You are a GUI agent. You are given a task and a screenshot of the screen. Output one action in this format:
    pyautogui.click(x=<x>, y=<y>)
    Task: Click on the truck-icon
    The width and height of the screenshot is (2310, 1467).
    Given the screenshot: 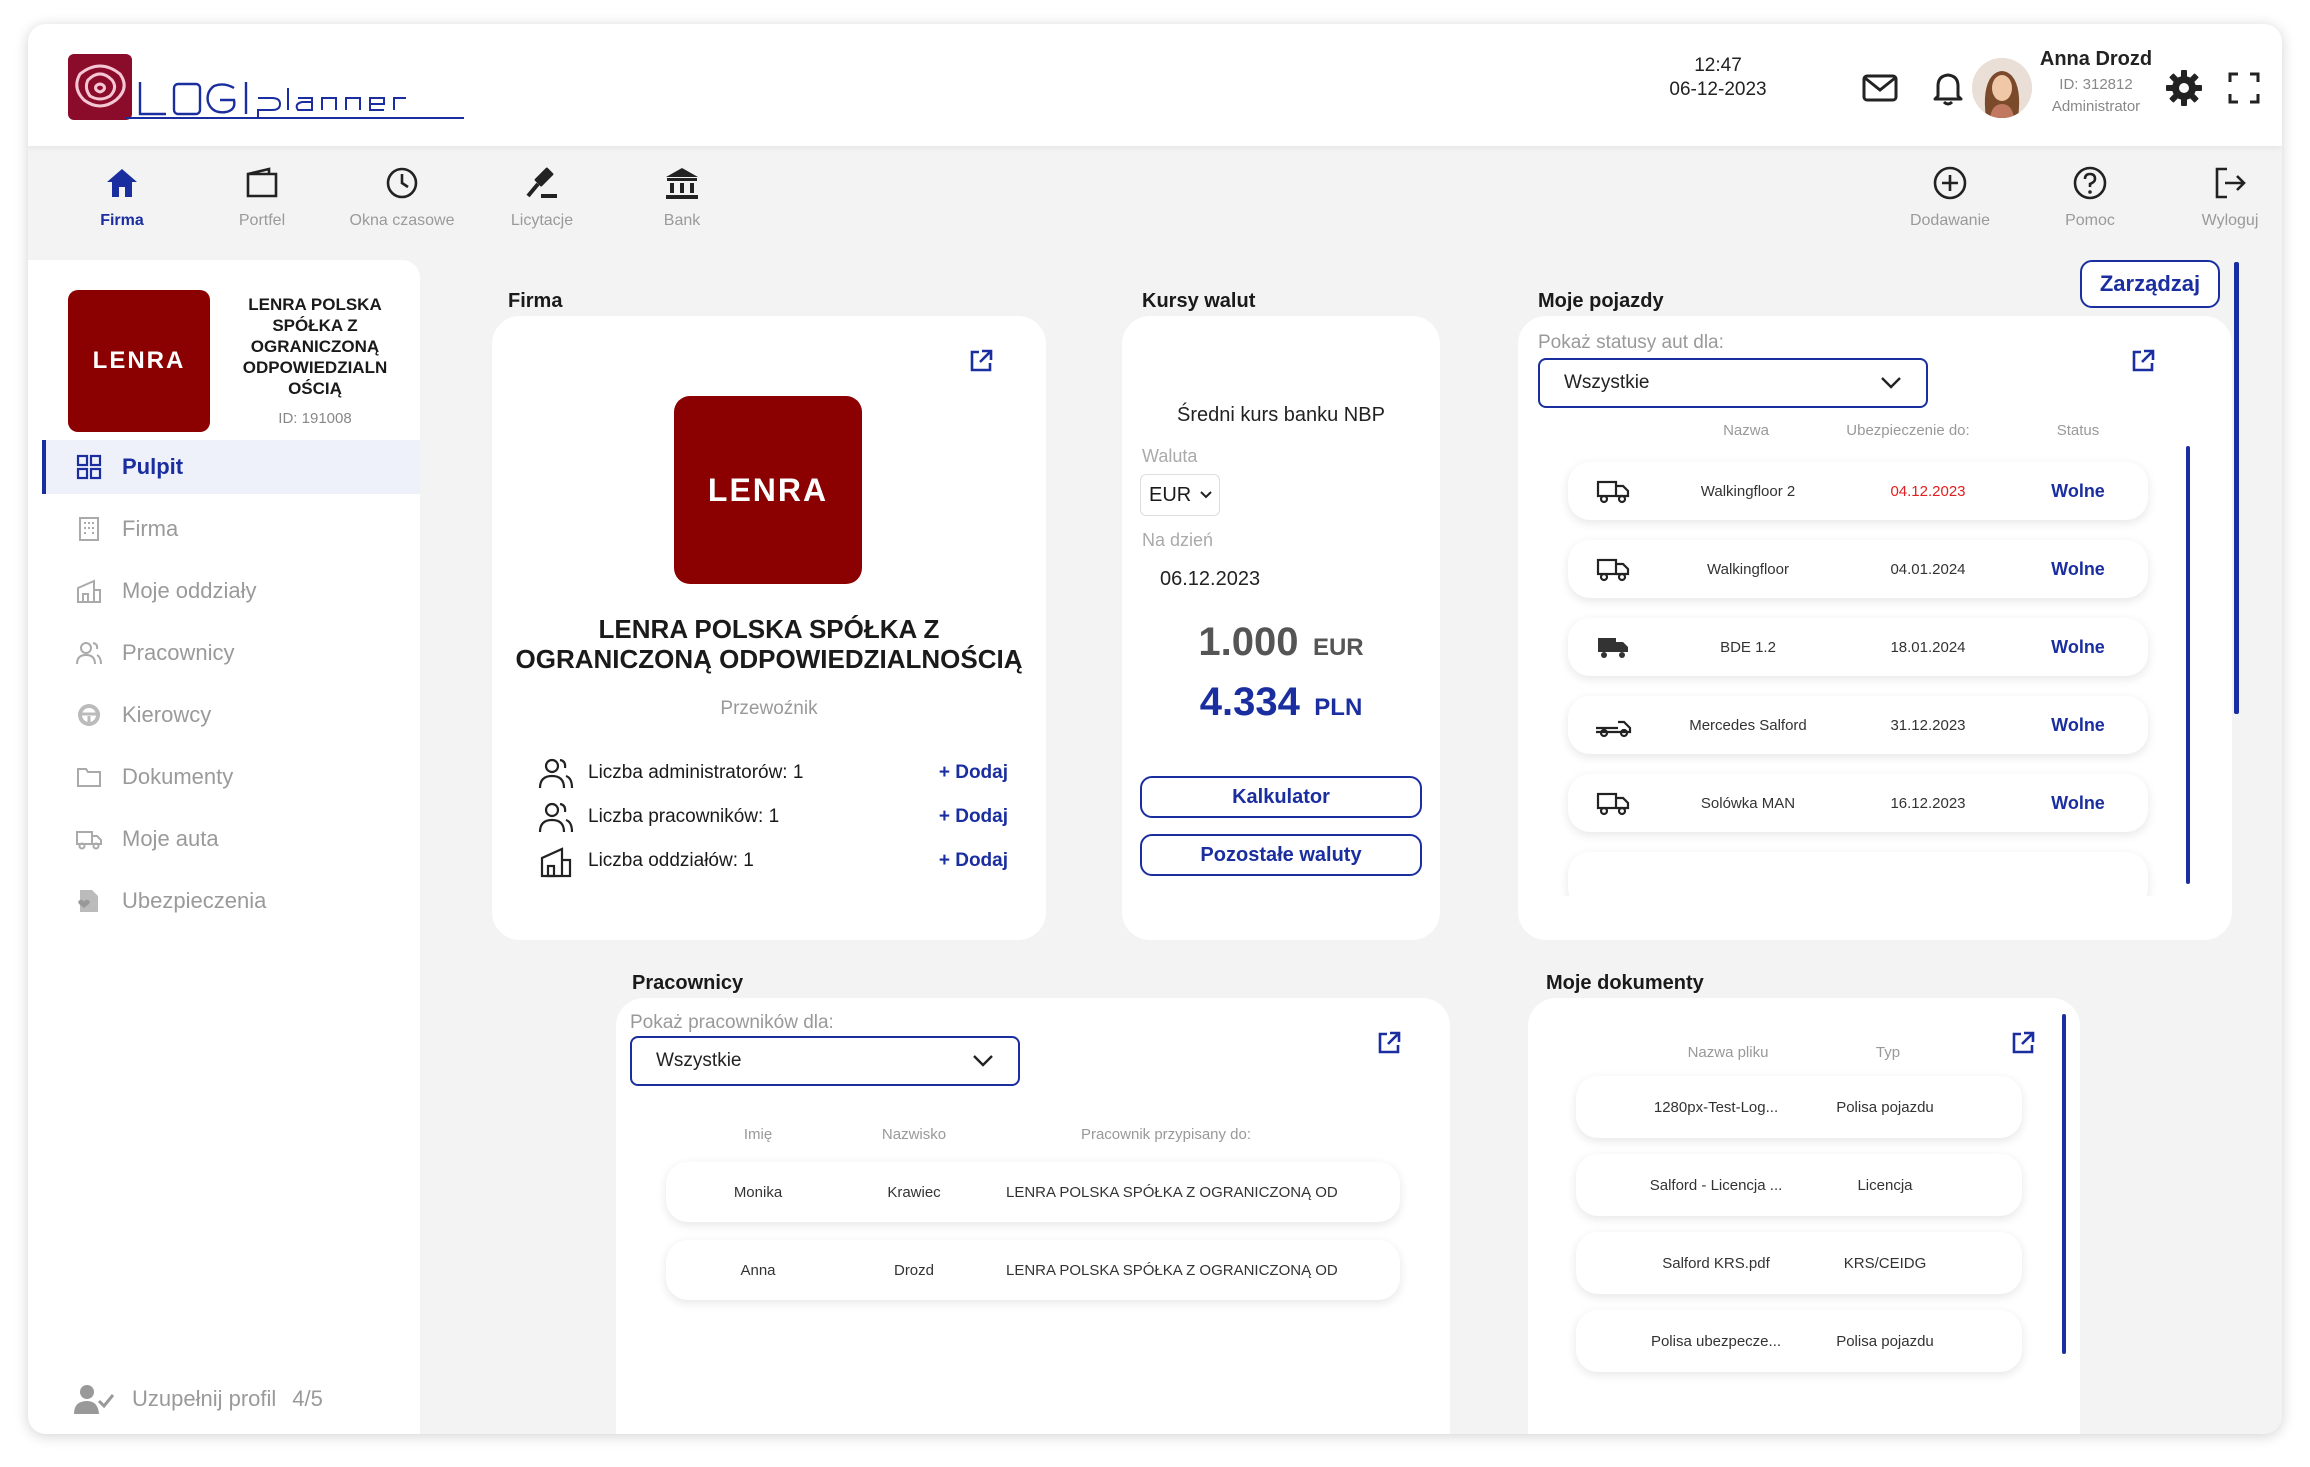 What is the action you would take?
    pyautogui.click(x=89, y=840)
    